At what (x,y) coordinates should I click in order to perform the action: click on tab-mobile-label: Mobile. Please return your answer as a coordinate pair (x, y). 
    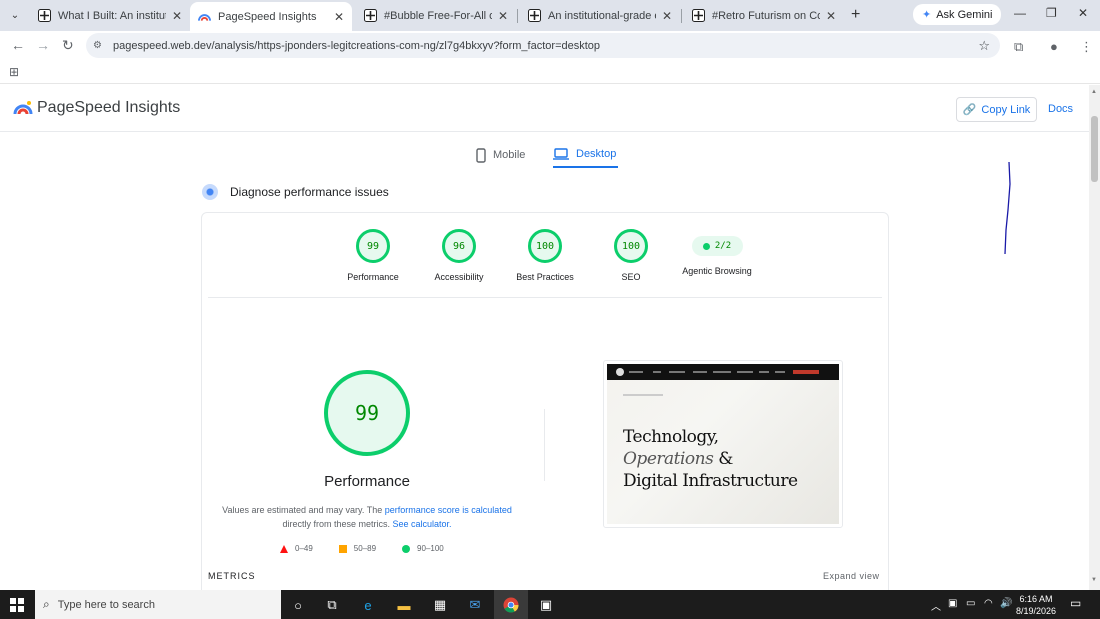
    Looking at the image, I should click on (509, 155).